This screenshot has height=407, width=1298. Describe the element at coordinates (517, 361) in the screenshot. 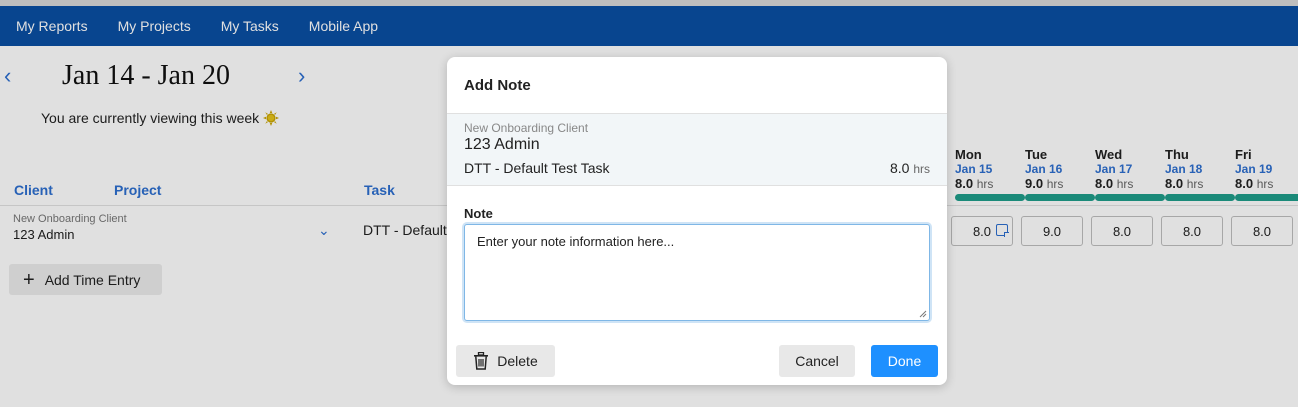

I see `delete-label: Delete` at that location.